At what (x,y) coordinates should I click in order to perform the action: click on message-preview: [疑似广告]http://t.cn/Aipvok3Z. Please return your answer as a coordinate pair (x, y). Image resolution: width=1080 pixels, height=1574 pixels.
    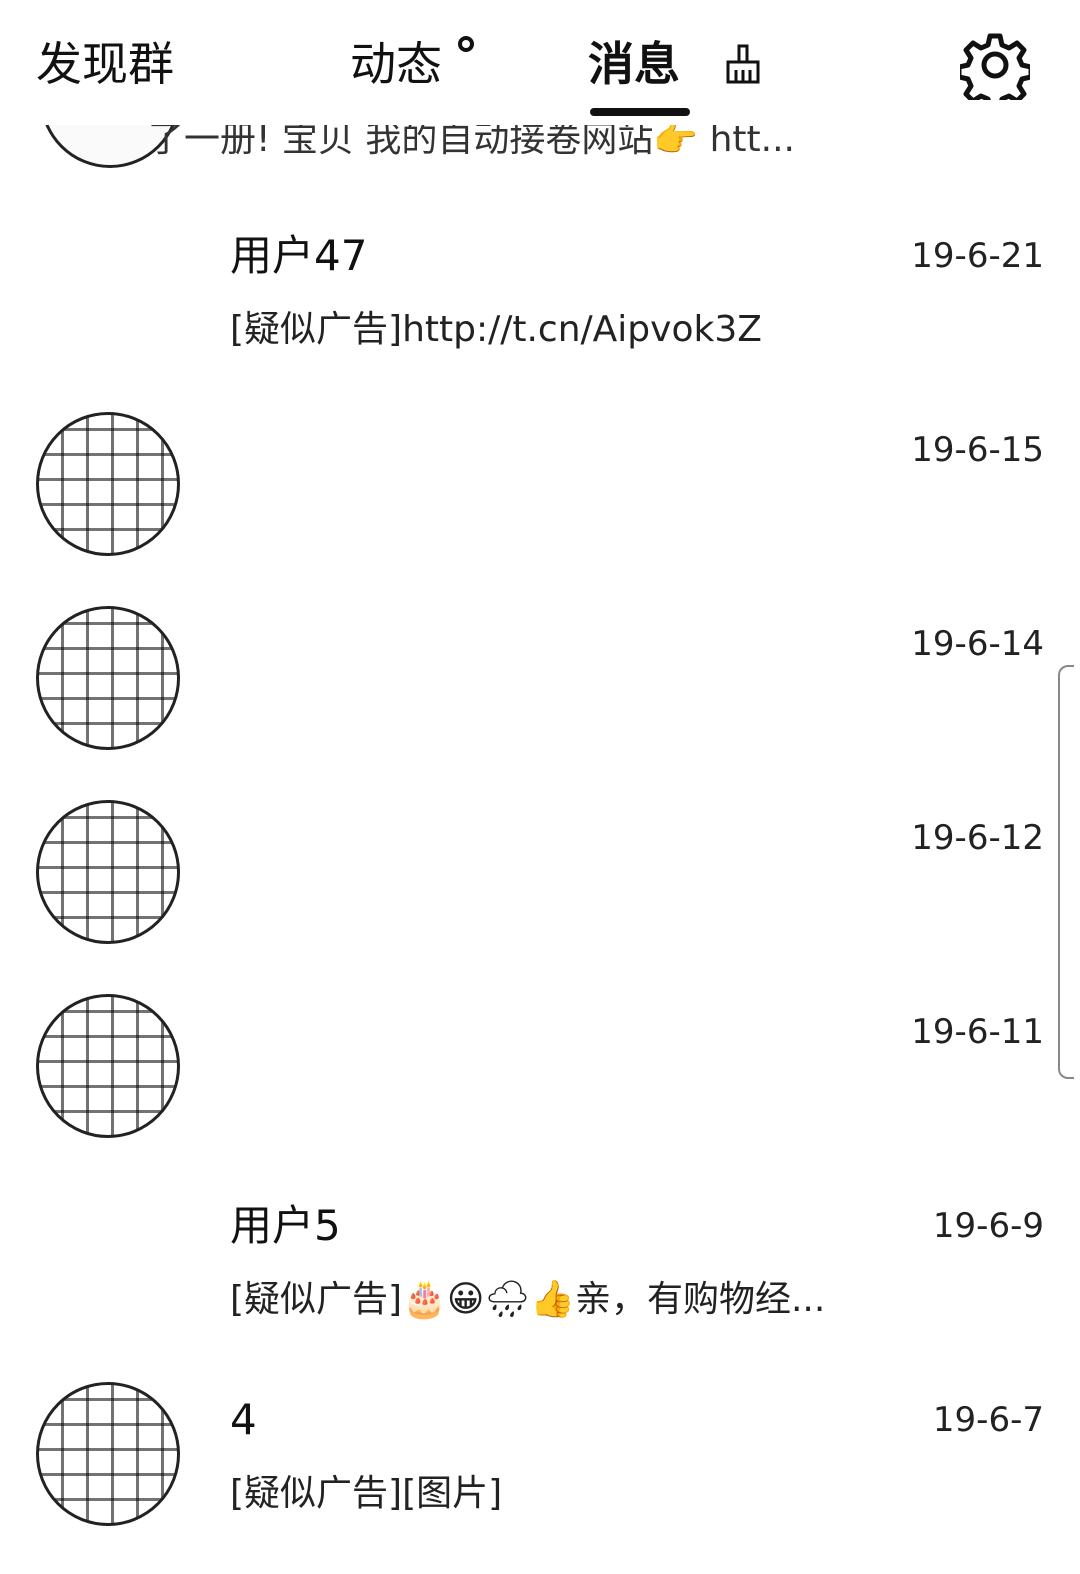
    Looking at the image, I should click on (496, 329).